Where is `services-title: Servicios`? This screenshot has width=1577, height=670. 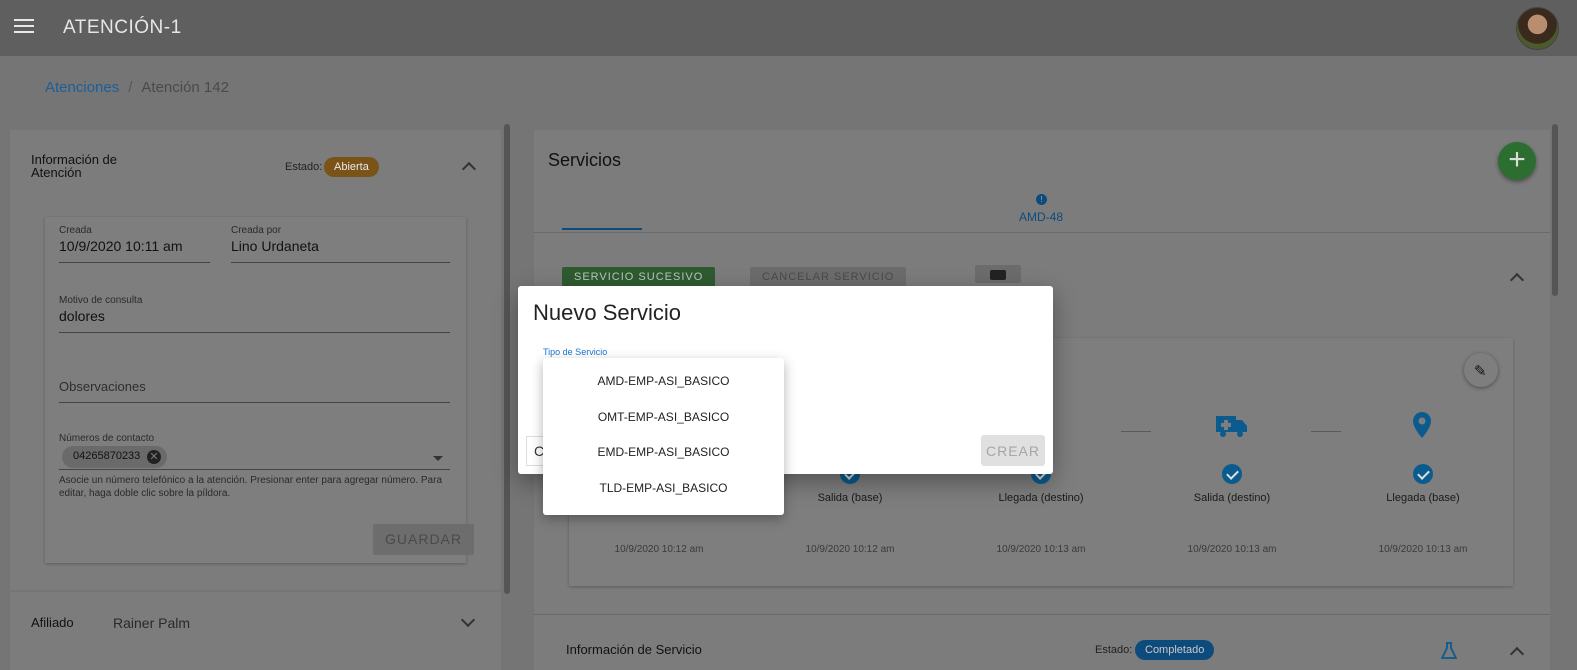 services-title: Servicios is located at coordinates (585, 160).